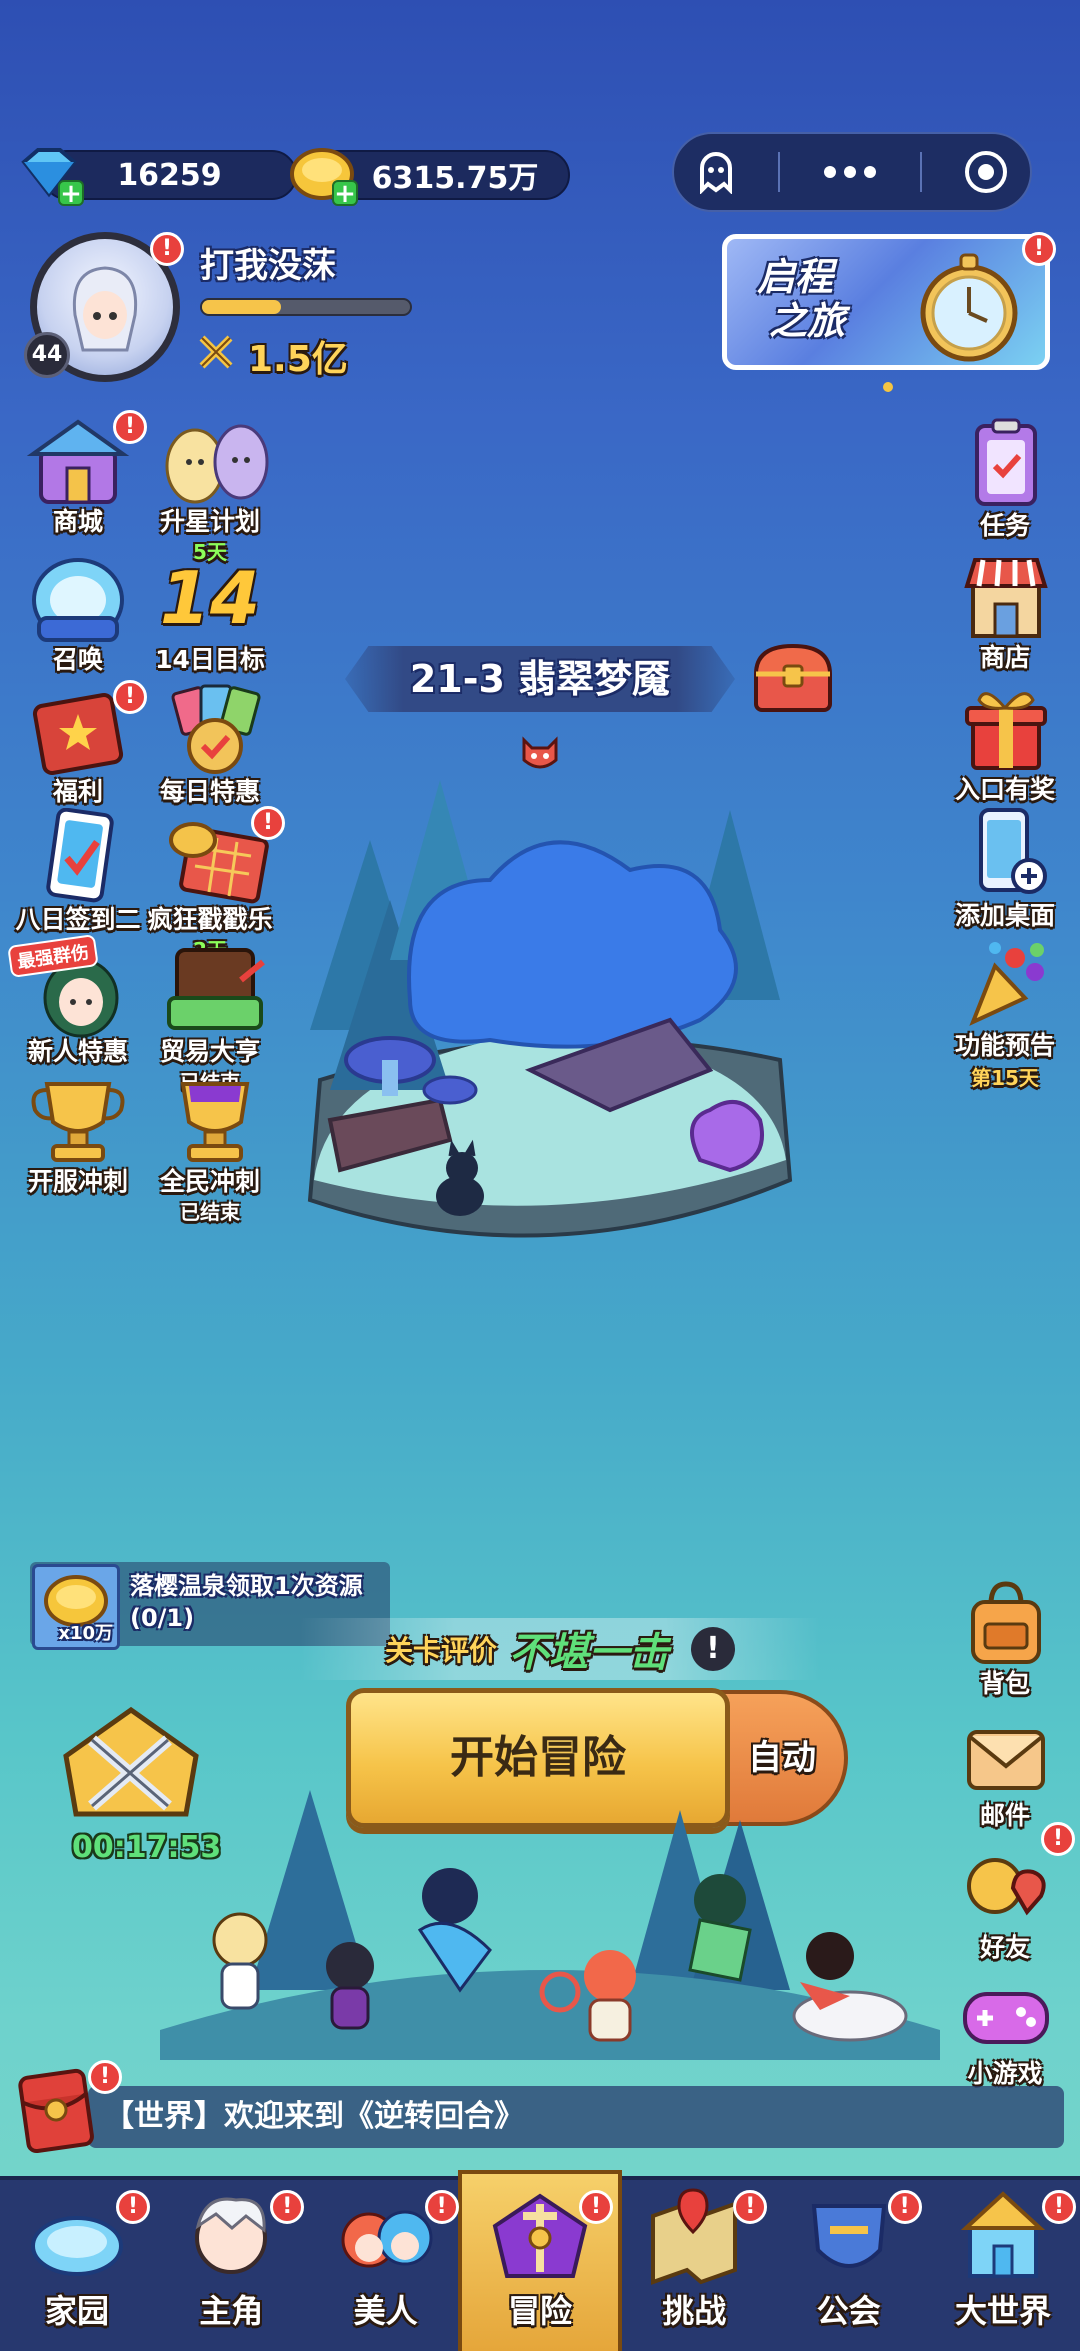 This screenshot has width=1080, height=2351. I want to click on tab-beauty: ! 美人, so click(386, 2256).